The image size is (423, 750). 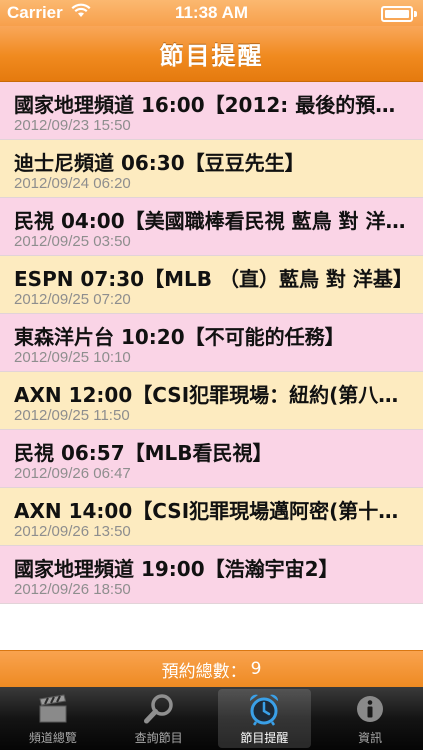 I want to click on tab-search-programs: 查詢節目, so click(x=159, y=718).